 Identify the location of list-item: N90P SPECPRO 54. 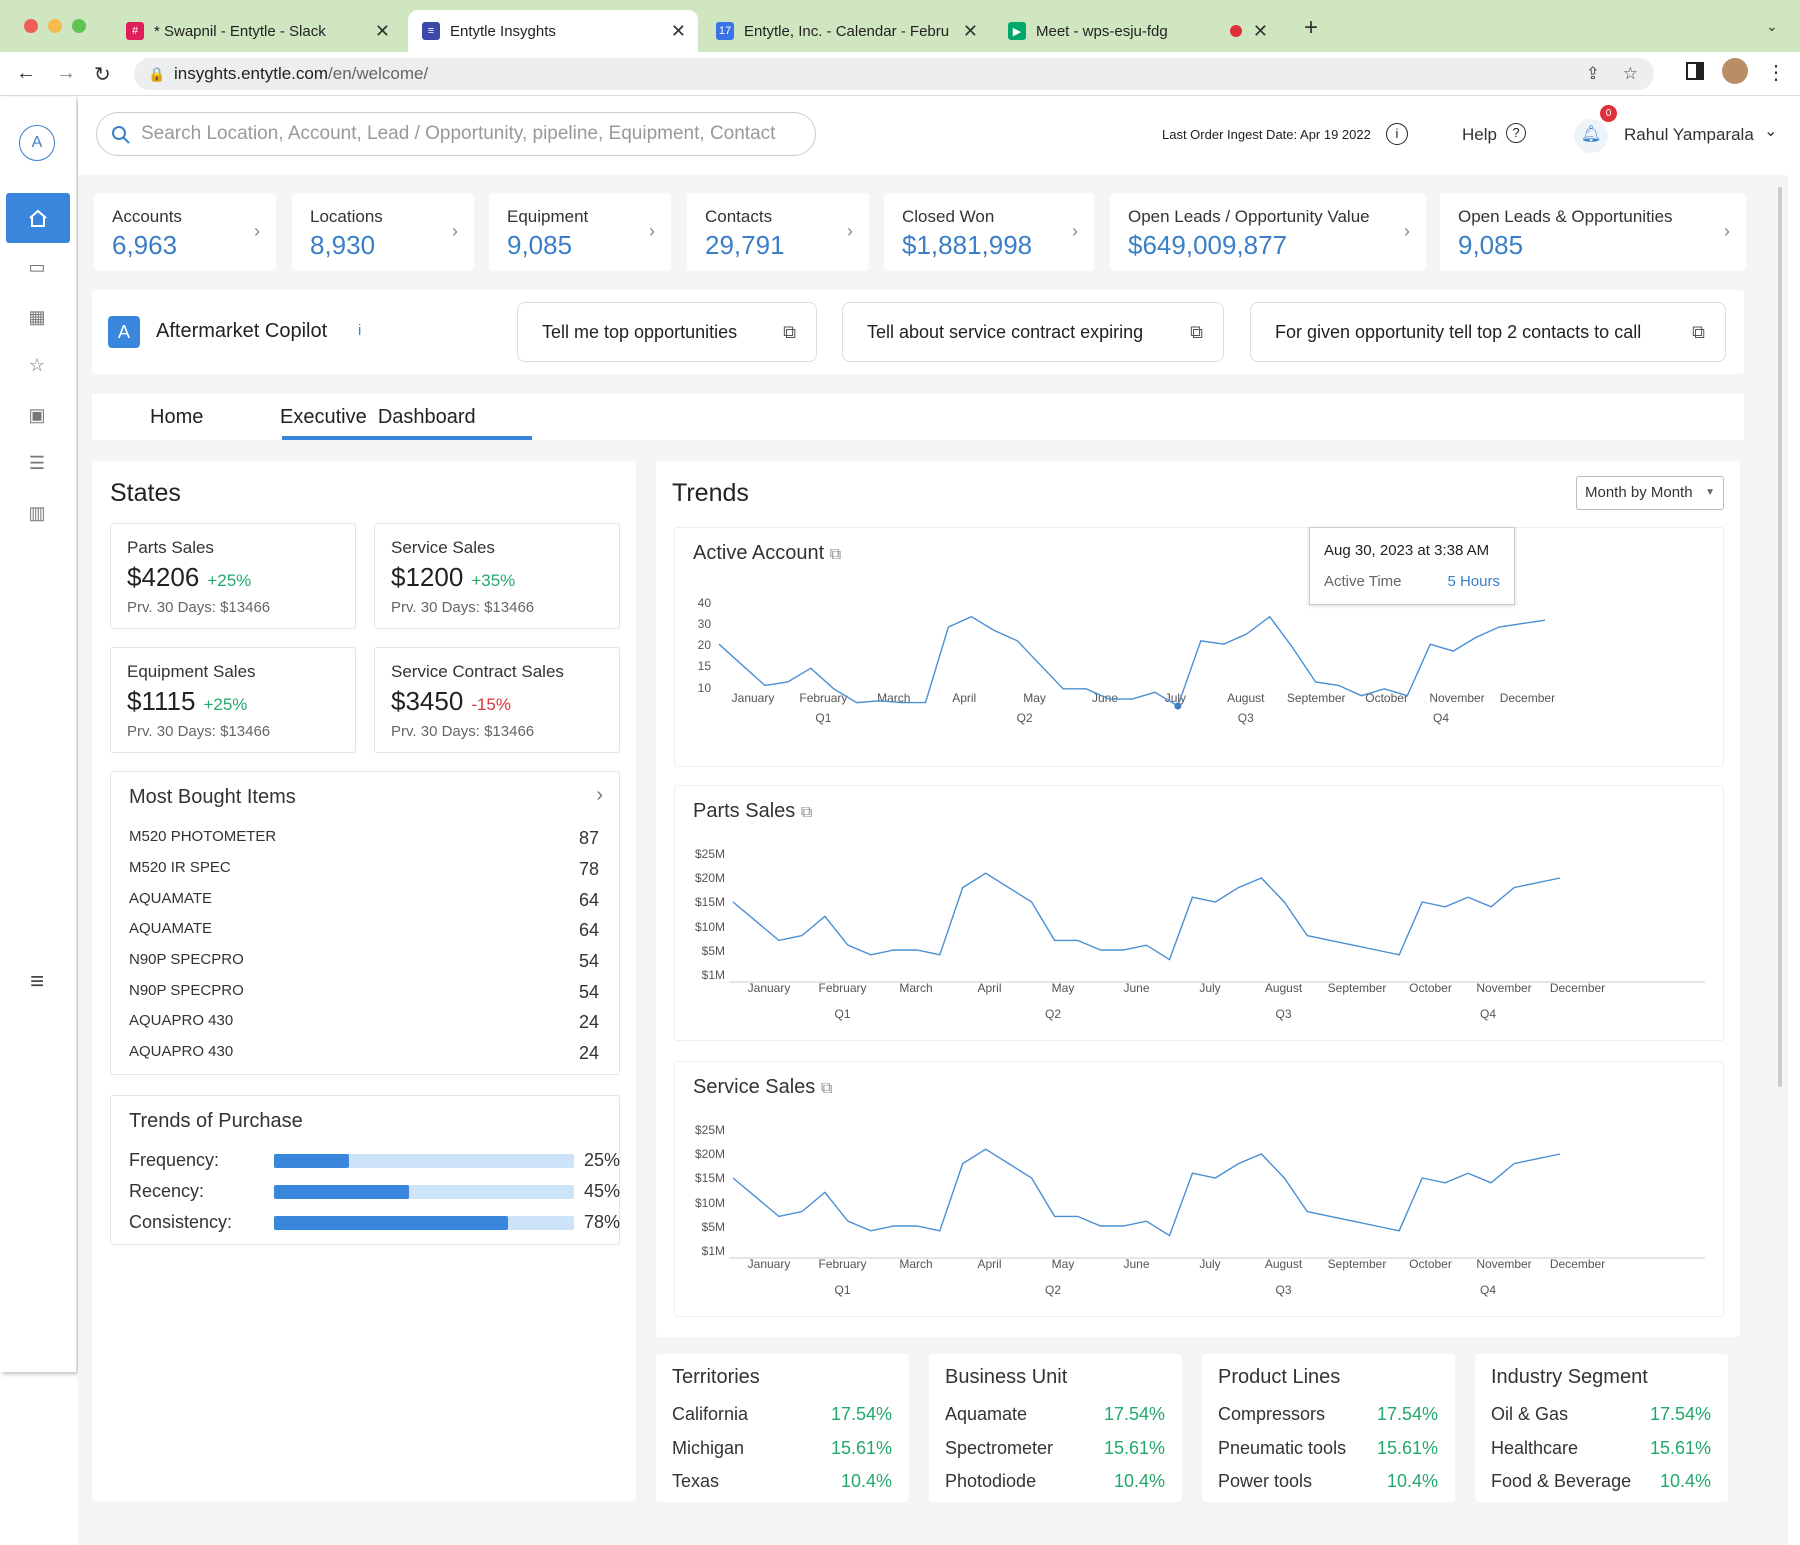
(364, 992).